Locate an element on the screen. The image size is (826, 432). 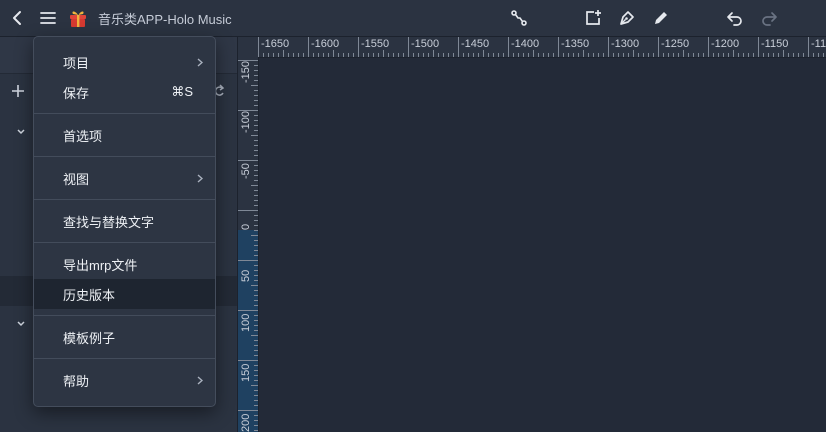
pencil-icon is located at coordinates (661, 18).